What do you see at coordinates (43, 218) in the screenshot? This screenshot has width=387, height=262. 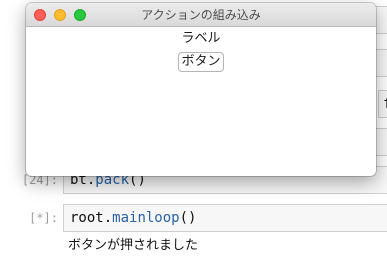 I see `cell-prompt: [*]:` at bounding box center [43, 218].